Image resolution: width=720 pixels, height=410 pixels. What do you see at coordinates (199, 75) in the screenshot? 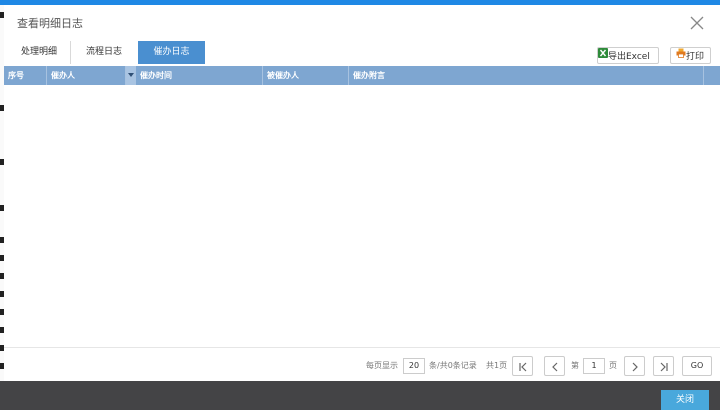
I see `column-header-urge-time: 催办时间` at bounding box center [199, 75].